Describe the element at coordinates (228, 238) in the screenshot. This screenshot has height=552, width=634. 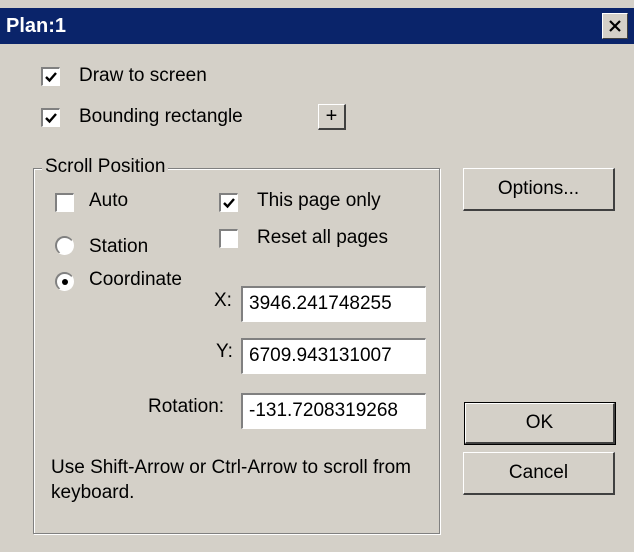
I see `reset-all-pages-checkbox` at that location.